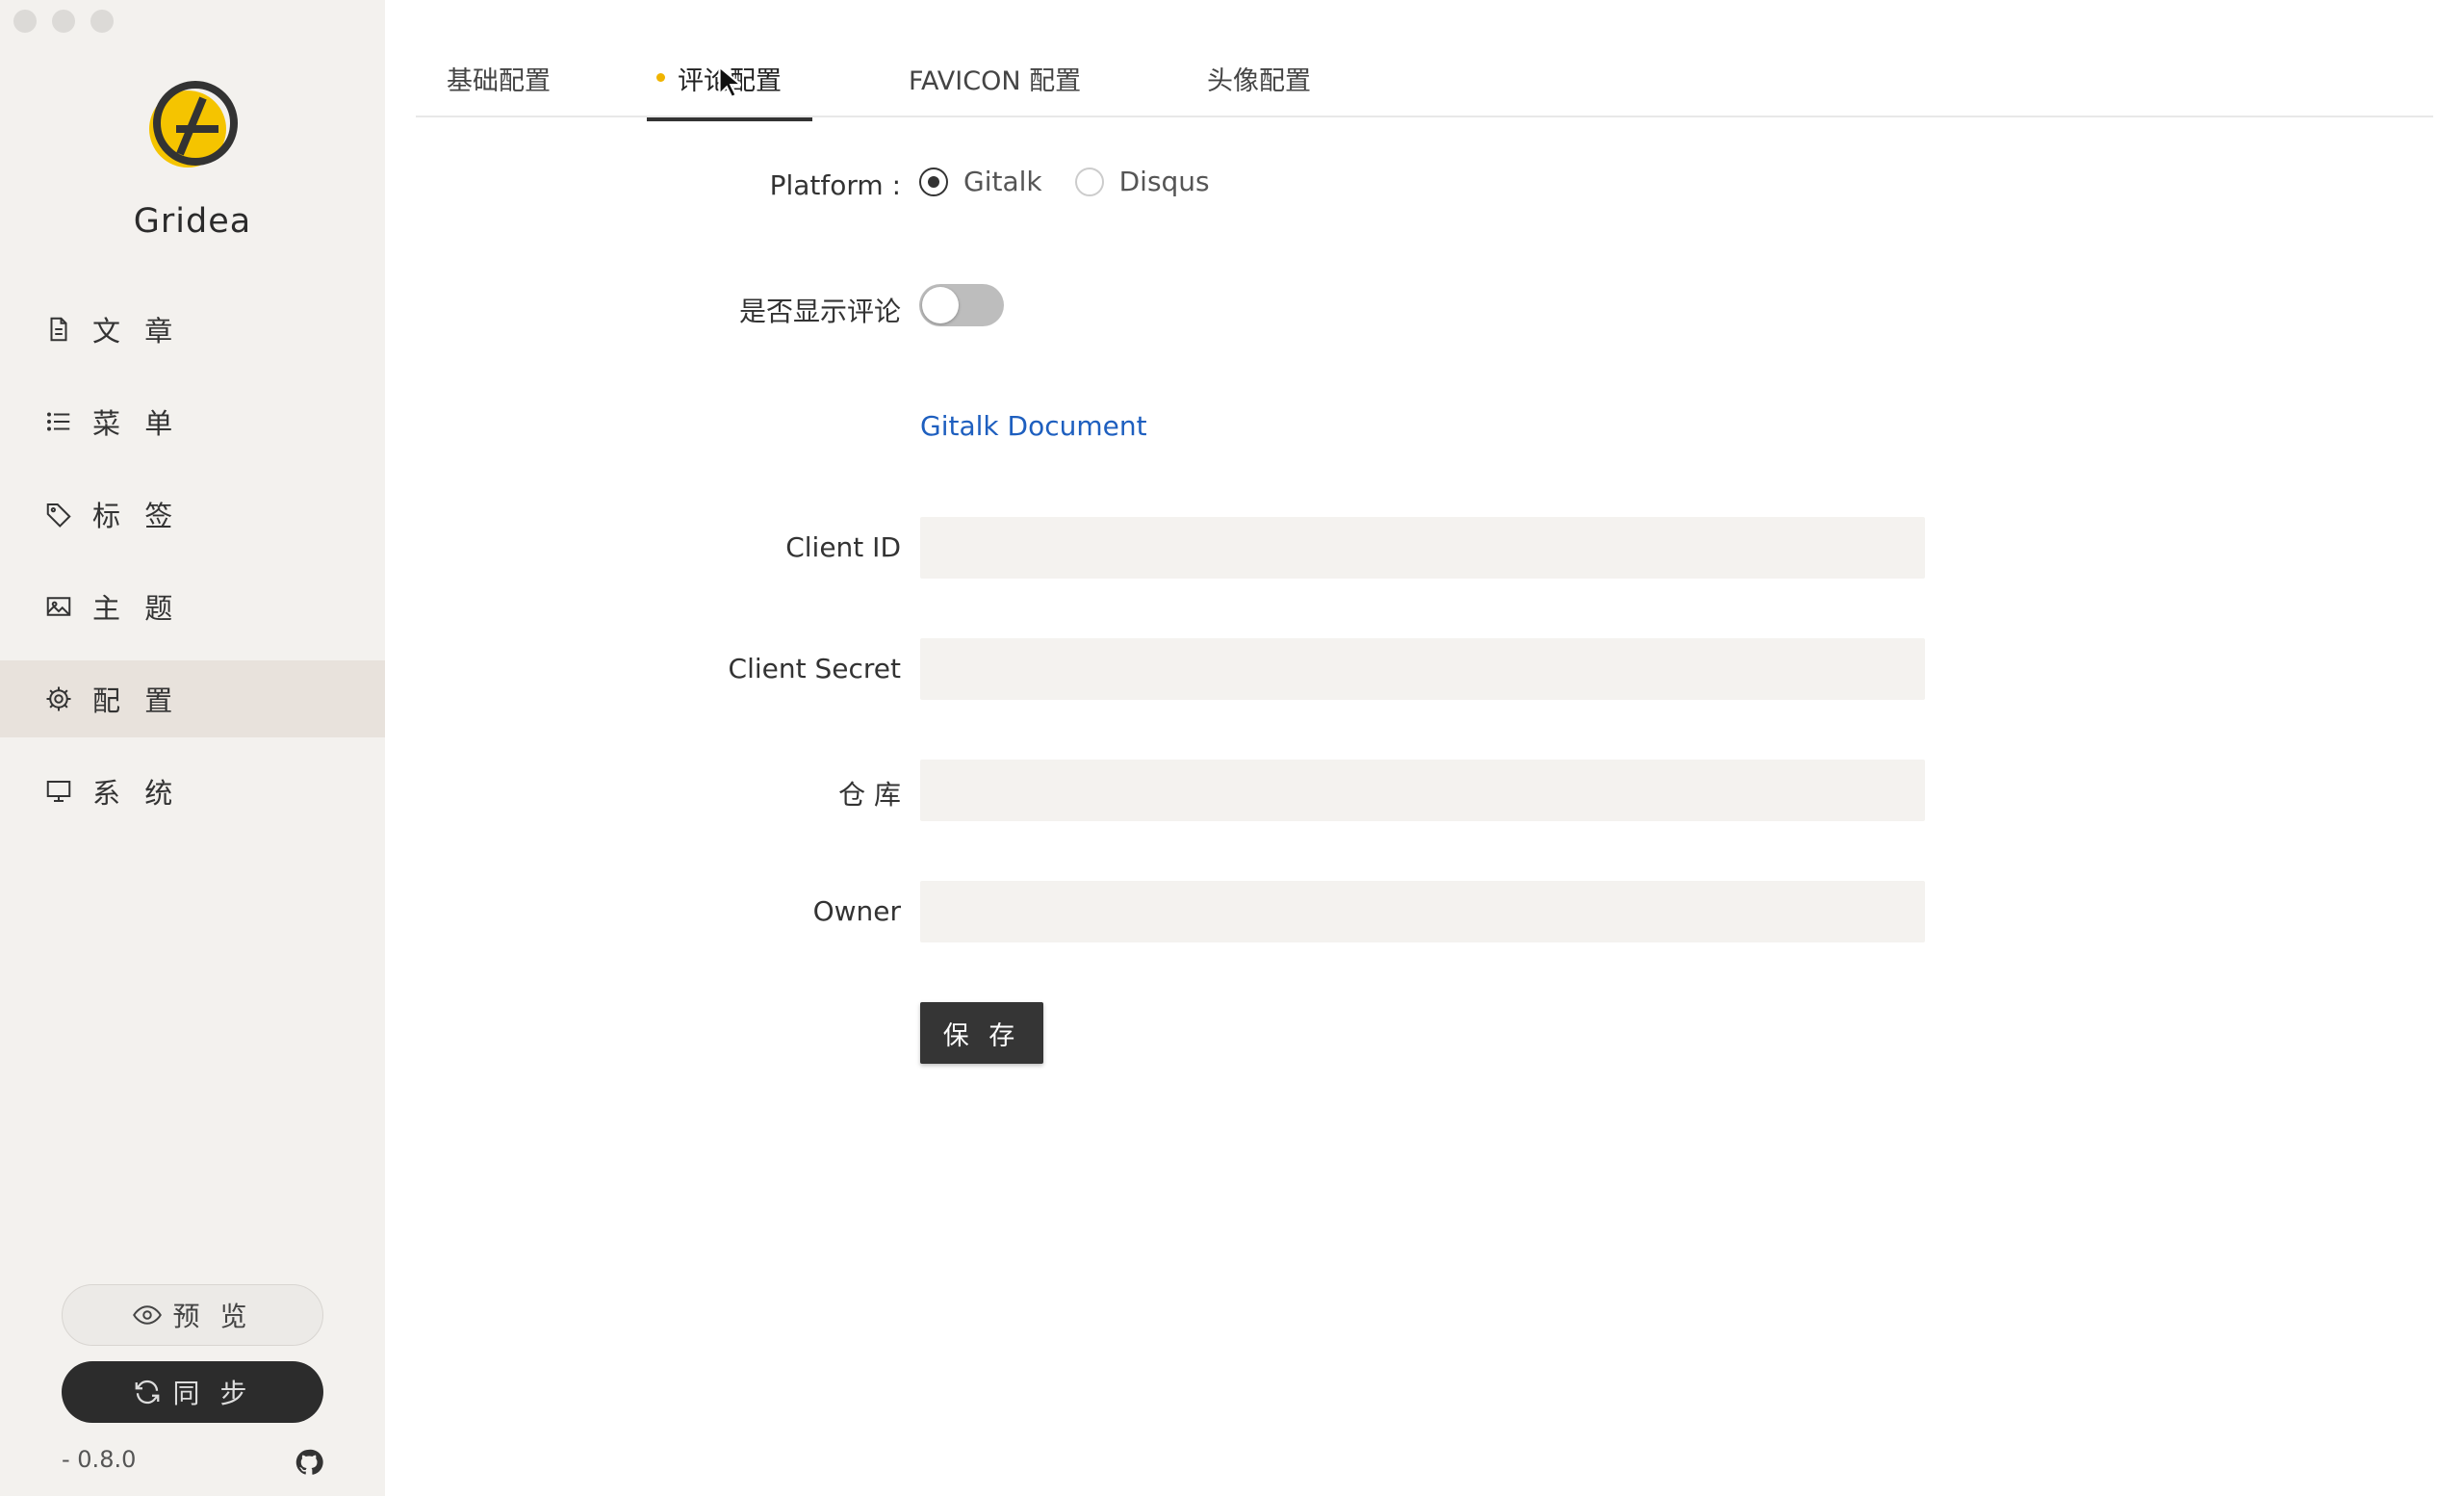 The image size is (2464, 1496). Describe the element at coordinates (820, 310) in the screenshot. I see `show-comments-label: 是否显示评论` at that location.